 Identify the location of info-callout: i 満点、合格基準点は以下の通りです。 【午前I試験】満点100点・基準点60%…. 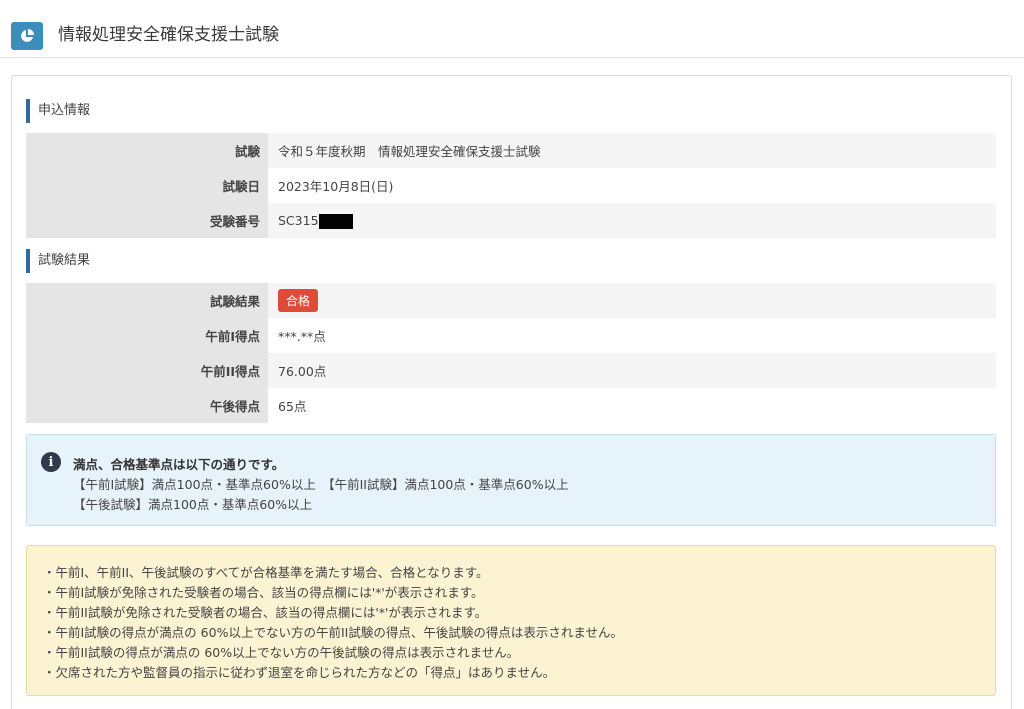
(511, 480).